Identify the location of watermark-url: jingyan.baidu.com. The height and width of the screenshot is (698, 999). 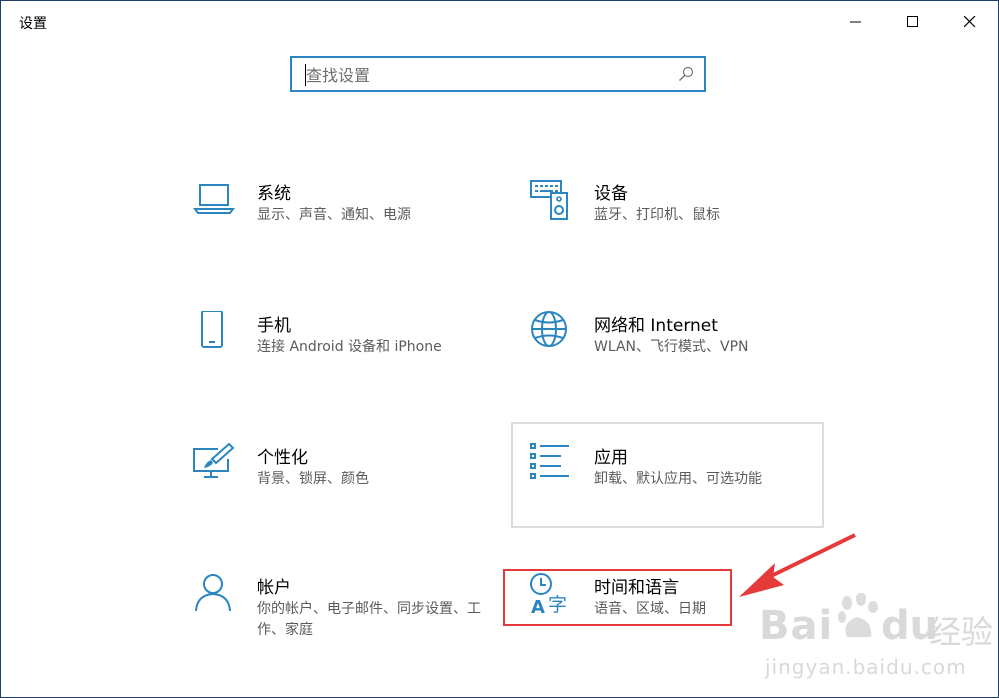
(866, 667).